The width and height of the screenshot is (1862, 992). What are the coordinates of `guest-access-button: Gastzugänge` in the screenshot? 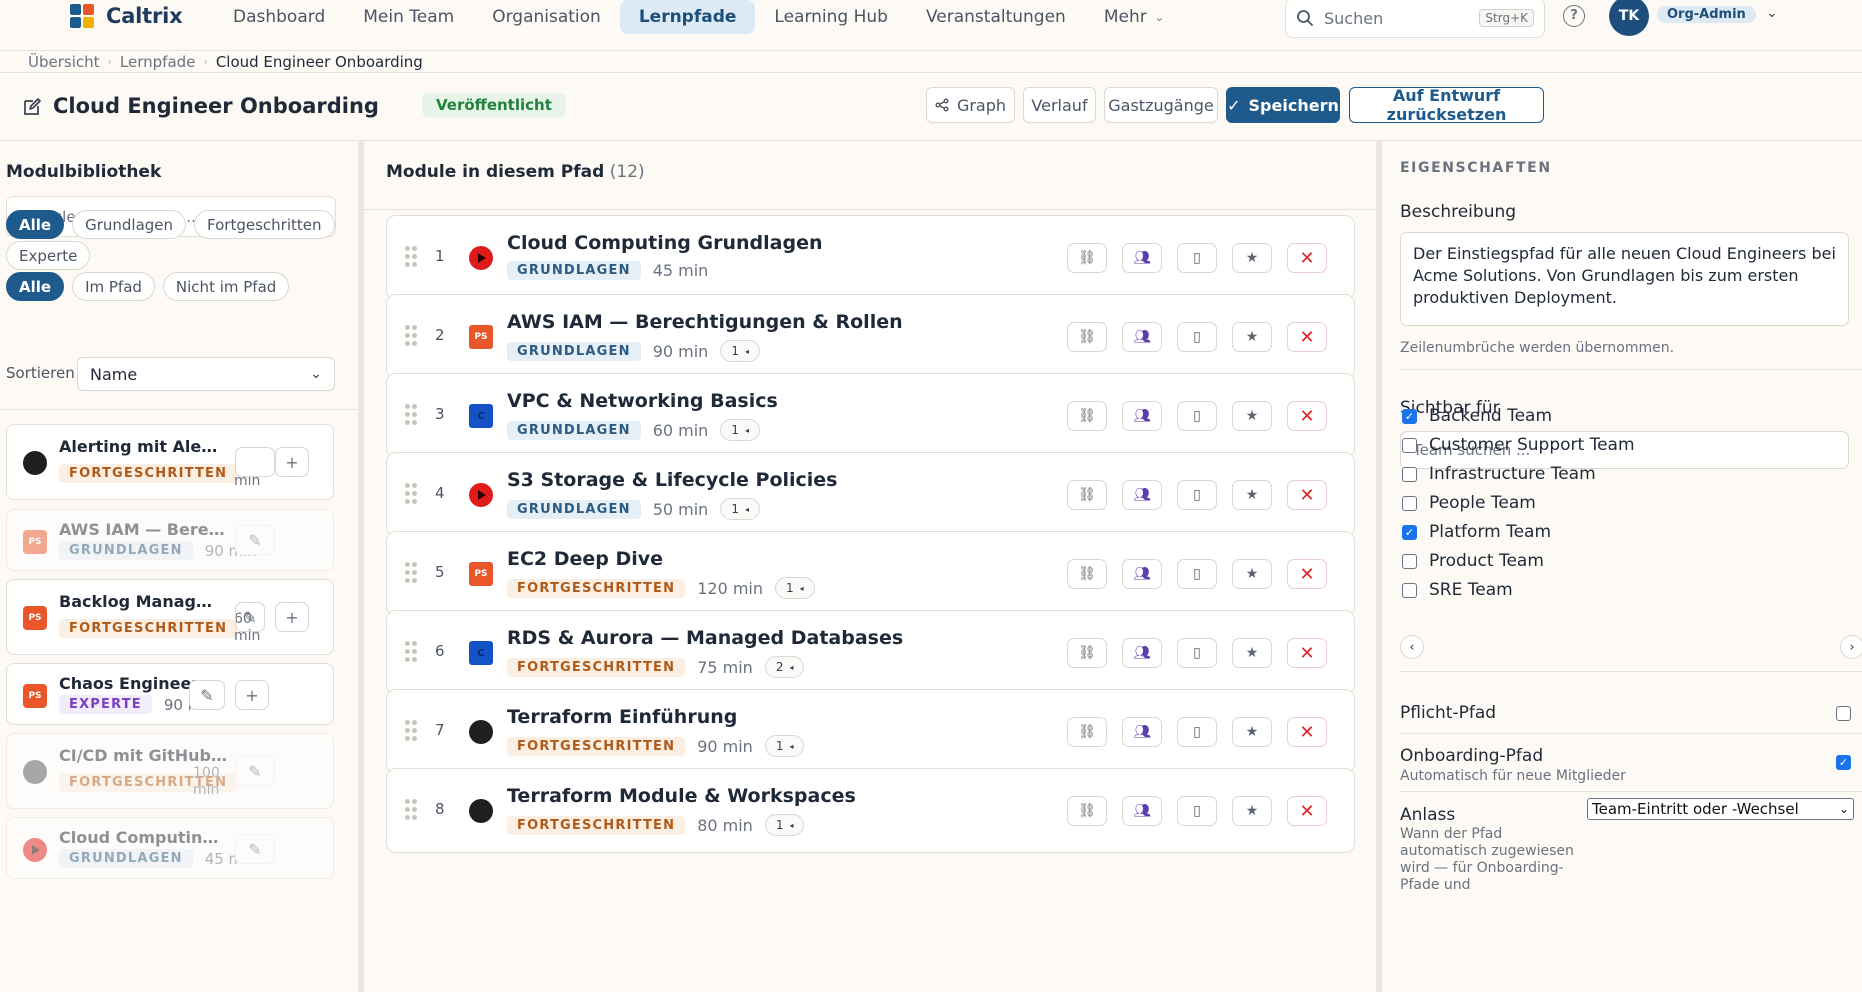 It's located at (1161, 105).